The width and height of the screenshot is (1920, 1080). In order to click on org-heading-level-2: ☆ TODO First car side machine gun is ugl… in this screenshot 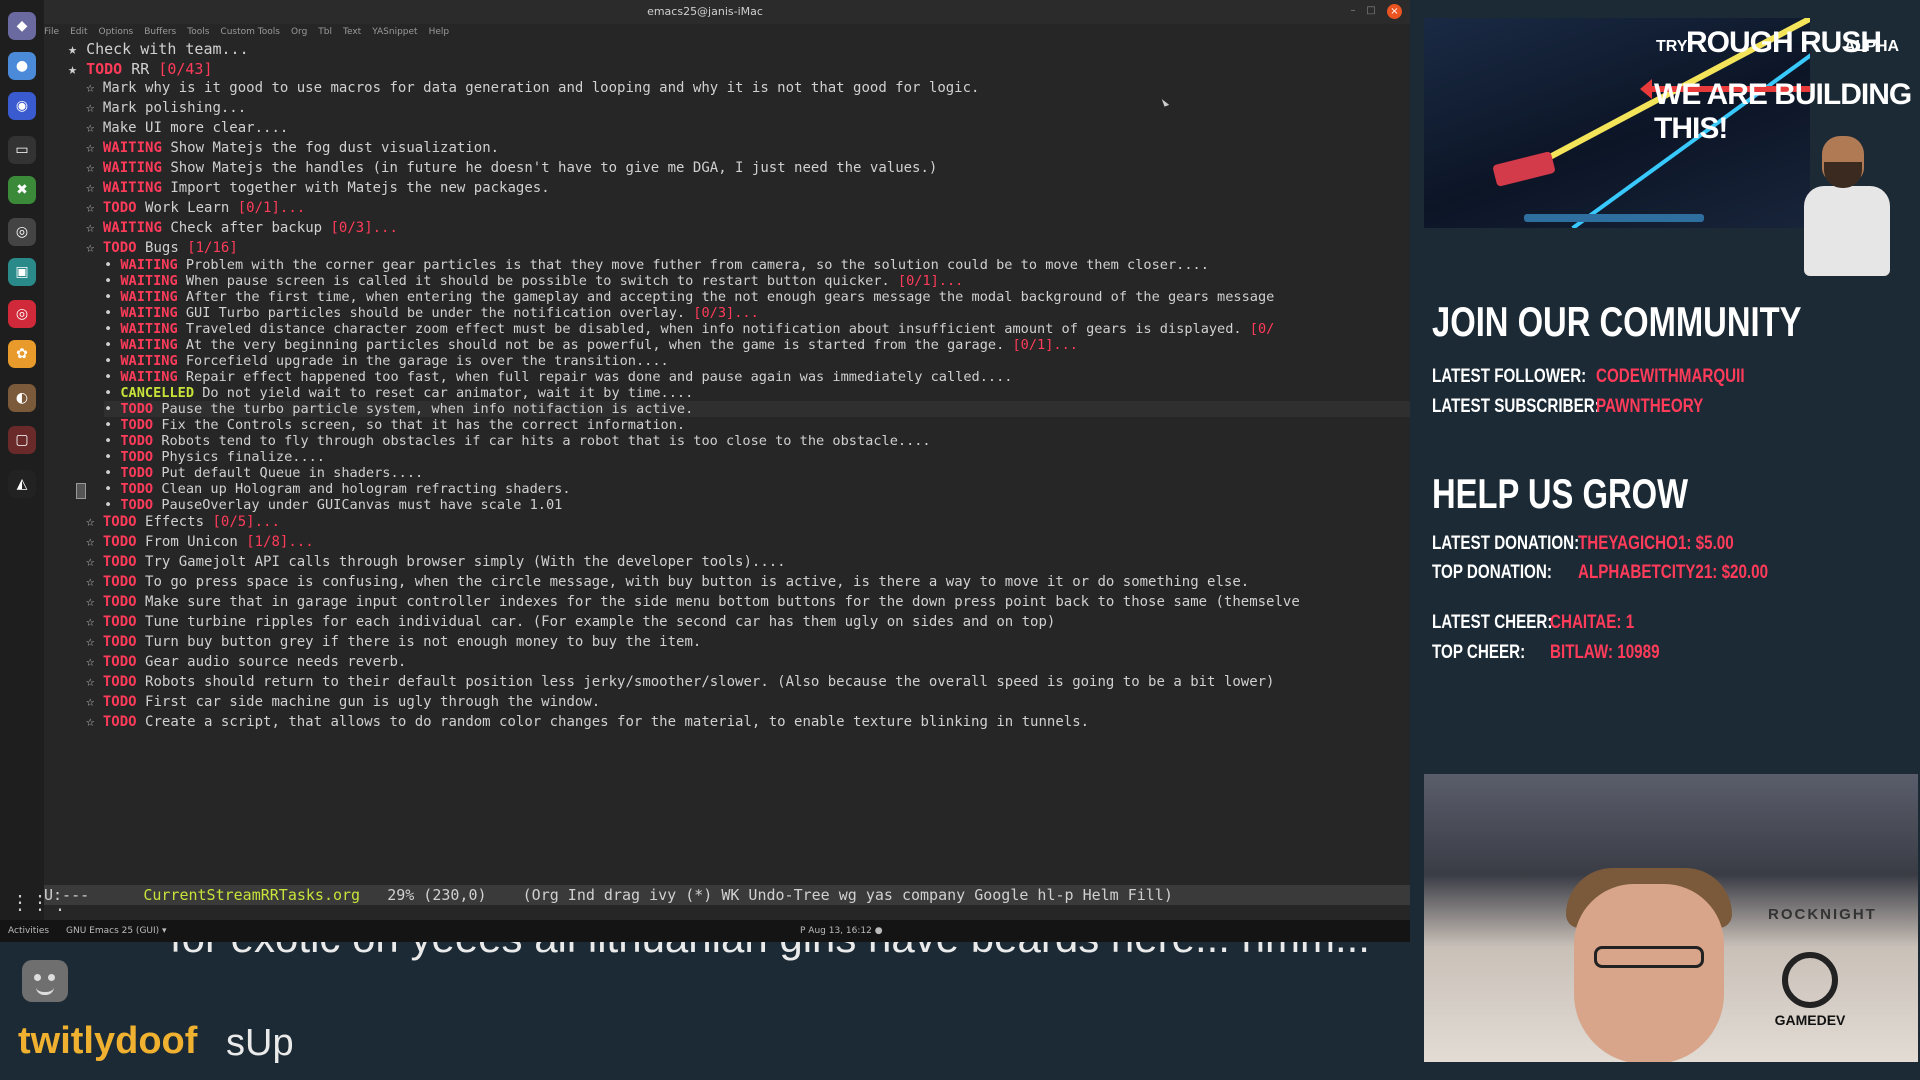, I will do `click(343, 702)`.